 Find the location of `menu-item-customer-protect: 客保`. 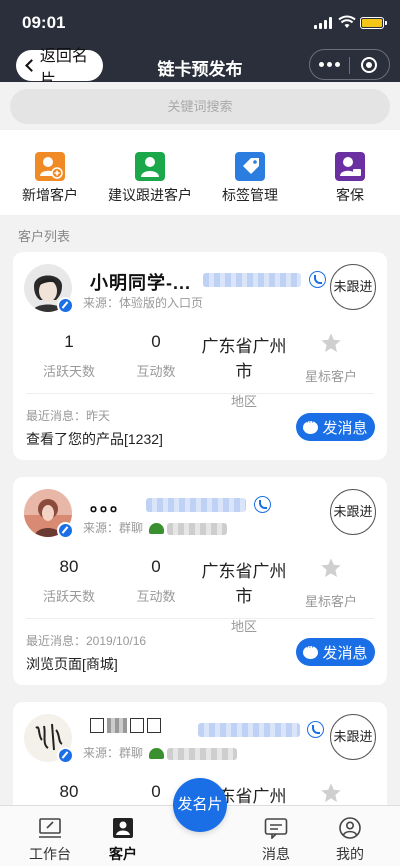

menu-item-customer-protect: 客保 is located at coordinates (350, 178).